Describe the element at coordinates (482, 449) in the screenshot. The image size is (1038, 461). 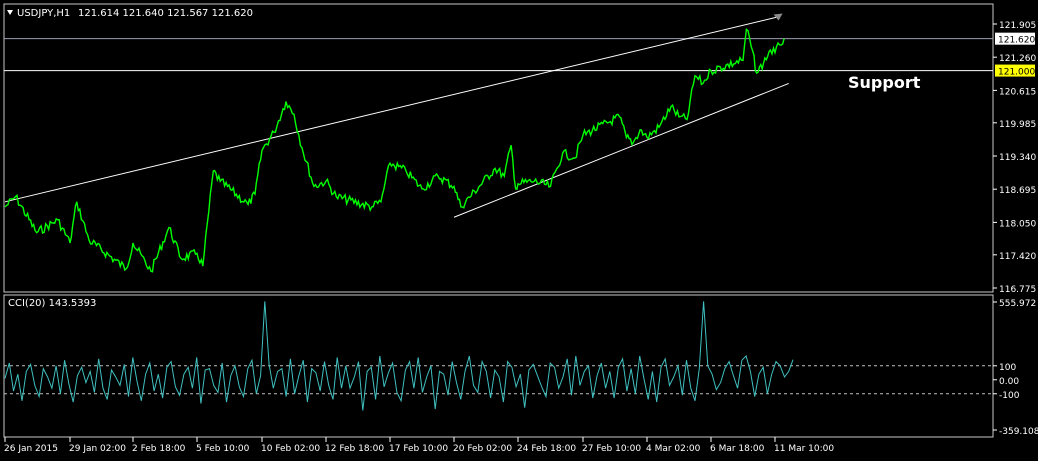
I see `time-tick-label: 20 Feb 02:00` at that location.